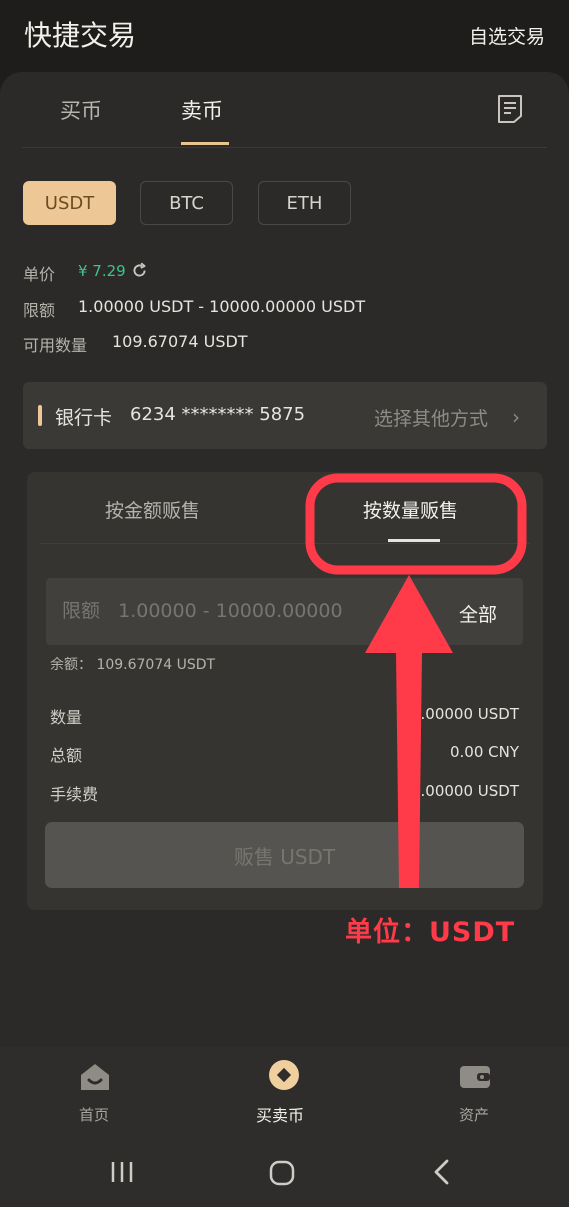 This screenshot has width=569, height=1207. I want to click on limit-label: 限额, so click(39, 310).